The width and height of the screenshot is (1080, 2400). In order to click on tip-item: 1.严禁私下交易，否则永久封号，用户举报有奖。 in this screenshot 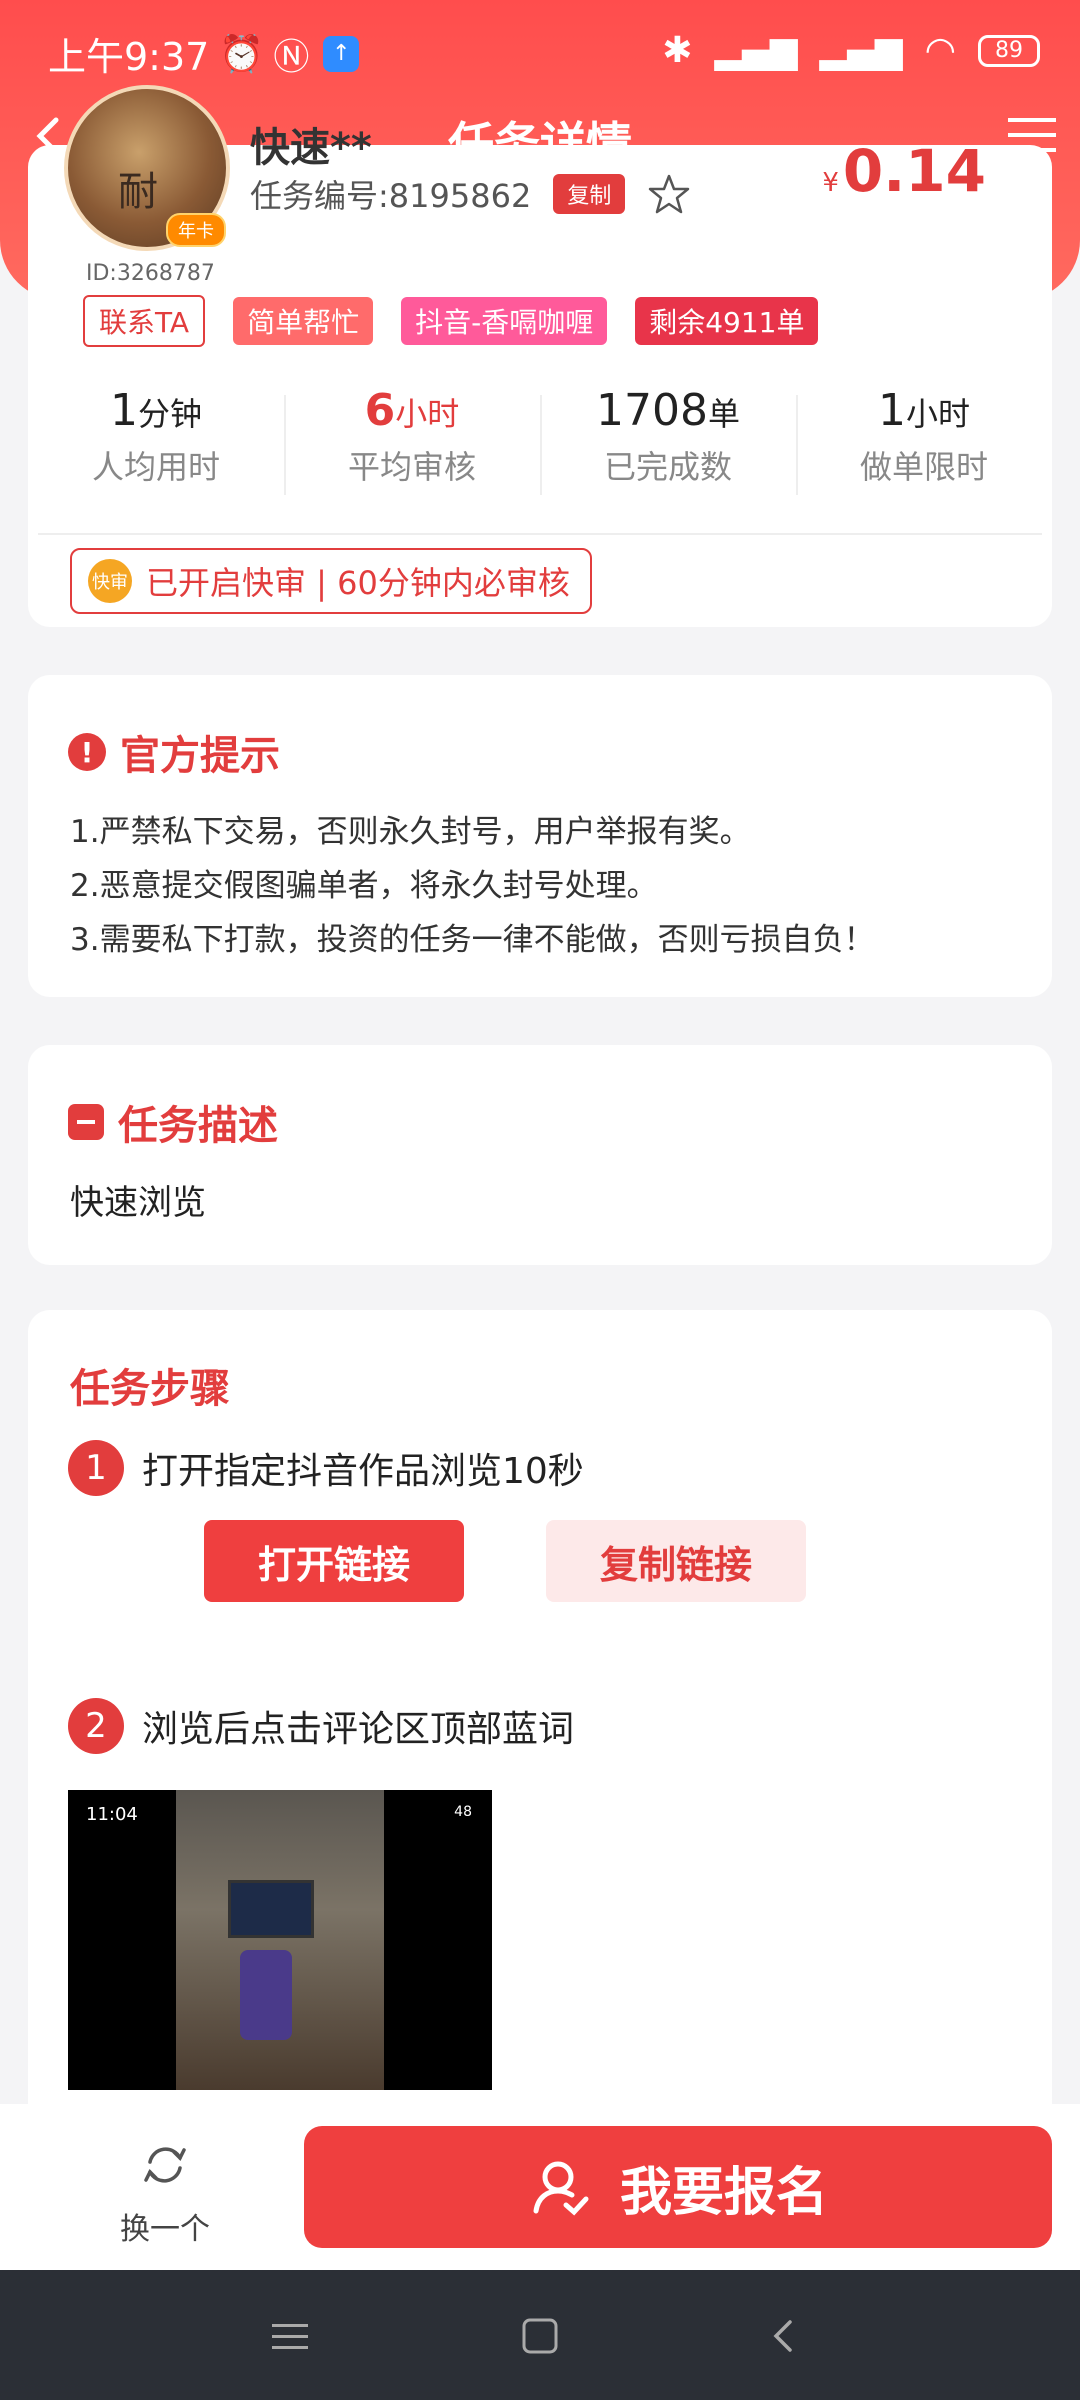, I will do `click(410, 832)`.